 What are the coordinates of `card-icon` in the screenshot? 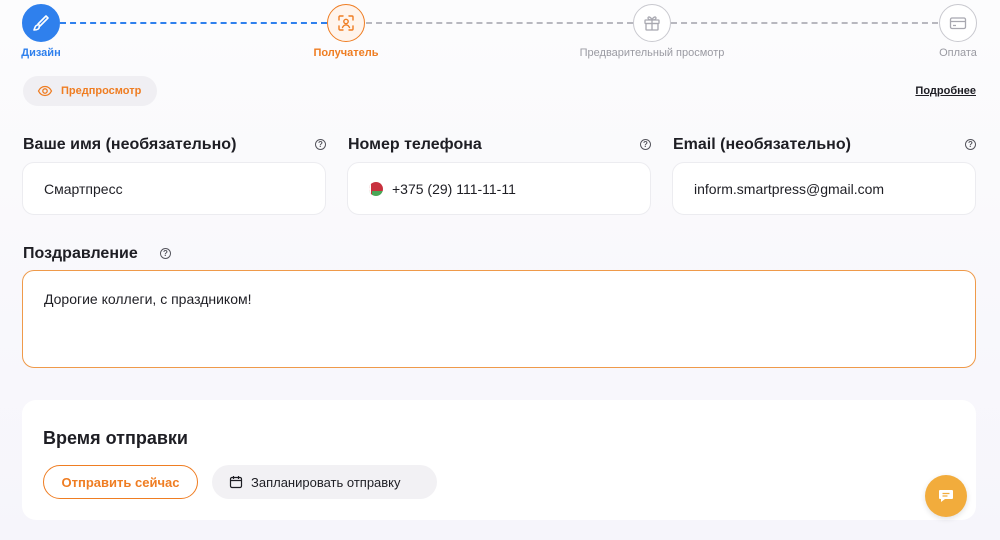 It's located at (958, 23).